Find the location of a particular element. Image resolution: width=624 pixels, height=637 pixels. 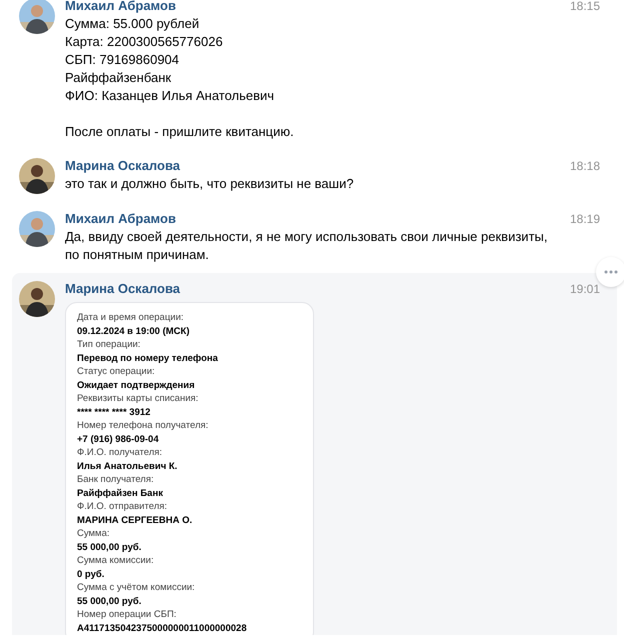

receipt-value: Перевод по номеру телефона is located at coordinates (148, 358).